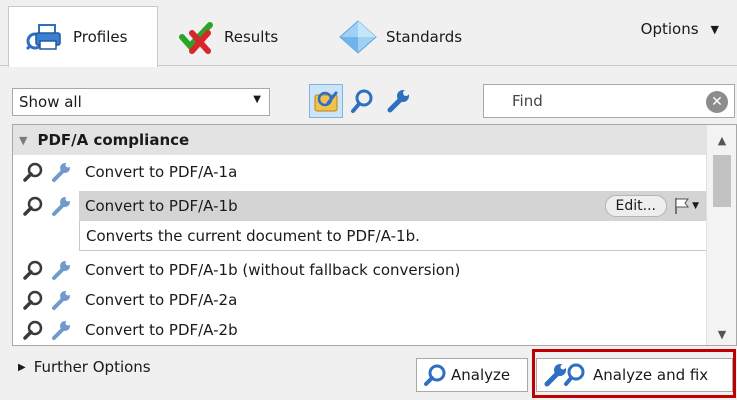 This screenshot has width=737, height=400. Describe the element at coordinates (682, 206) in the screenshot. I see `flag-icon` at that location.